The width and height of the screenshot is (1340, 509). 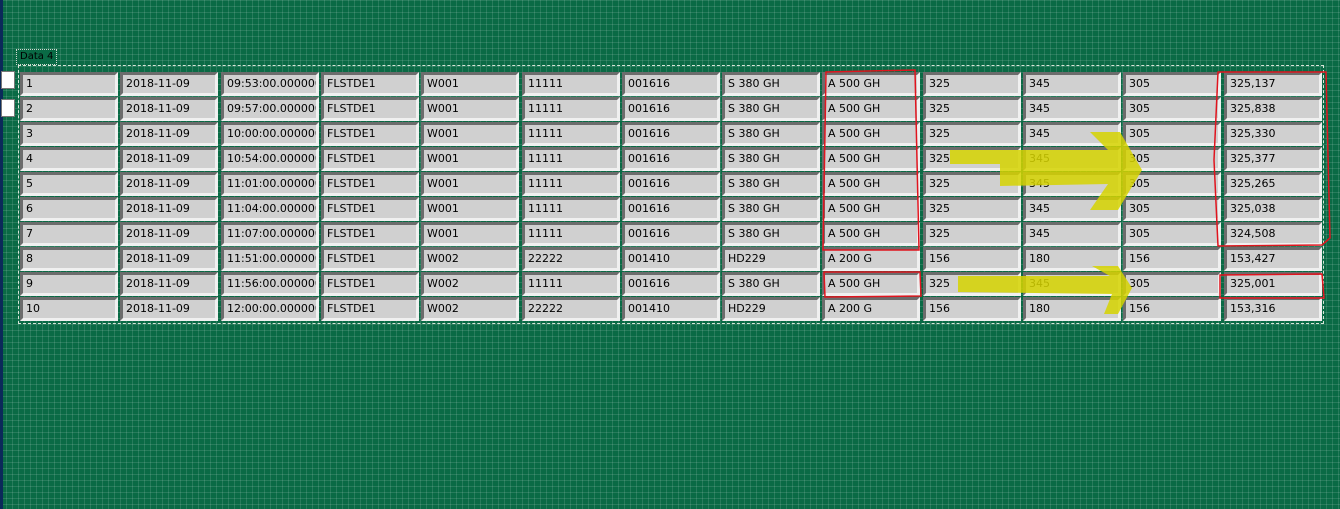 I want to click on cell-id: 5, so click(x=69, y=184).